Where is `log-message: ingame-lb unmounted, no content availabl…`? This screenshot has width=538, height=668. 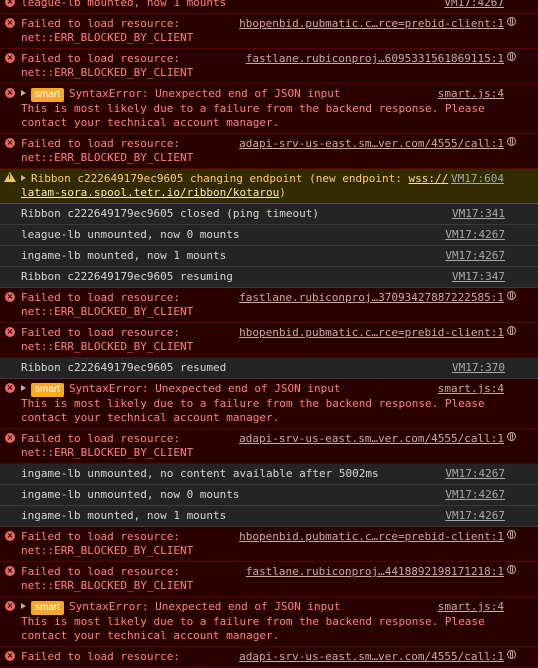
log-message: ingame-lb unmounted, no content availabl… is located at coordinates (269, 474).